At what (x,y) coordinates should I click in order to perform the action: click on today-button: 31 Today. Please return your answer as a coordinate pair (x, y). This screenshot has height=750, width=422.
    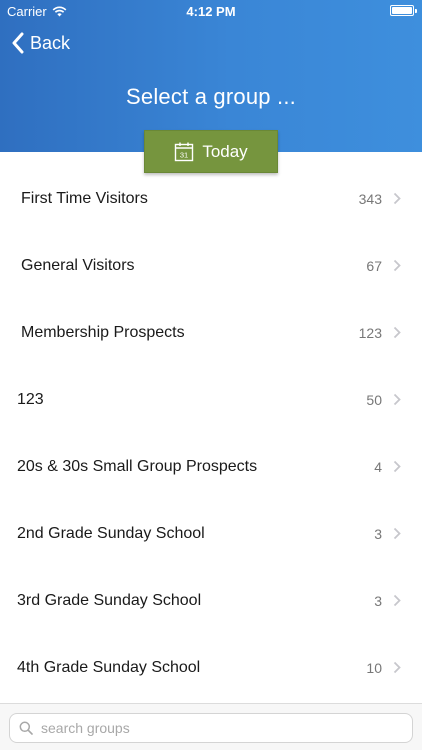
    Looking at the image, I should click on (211, 151).